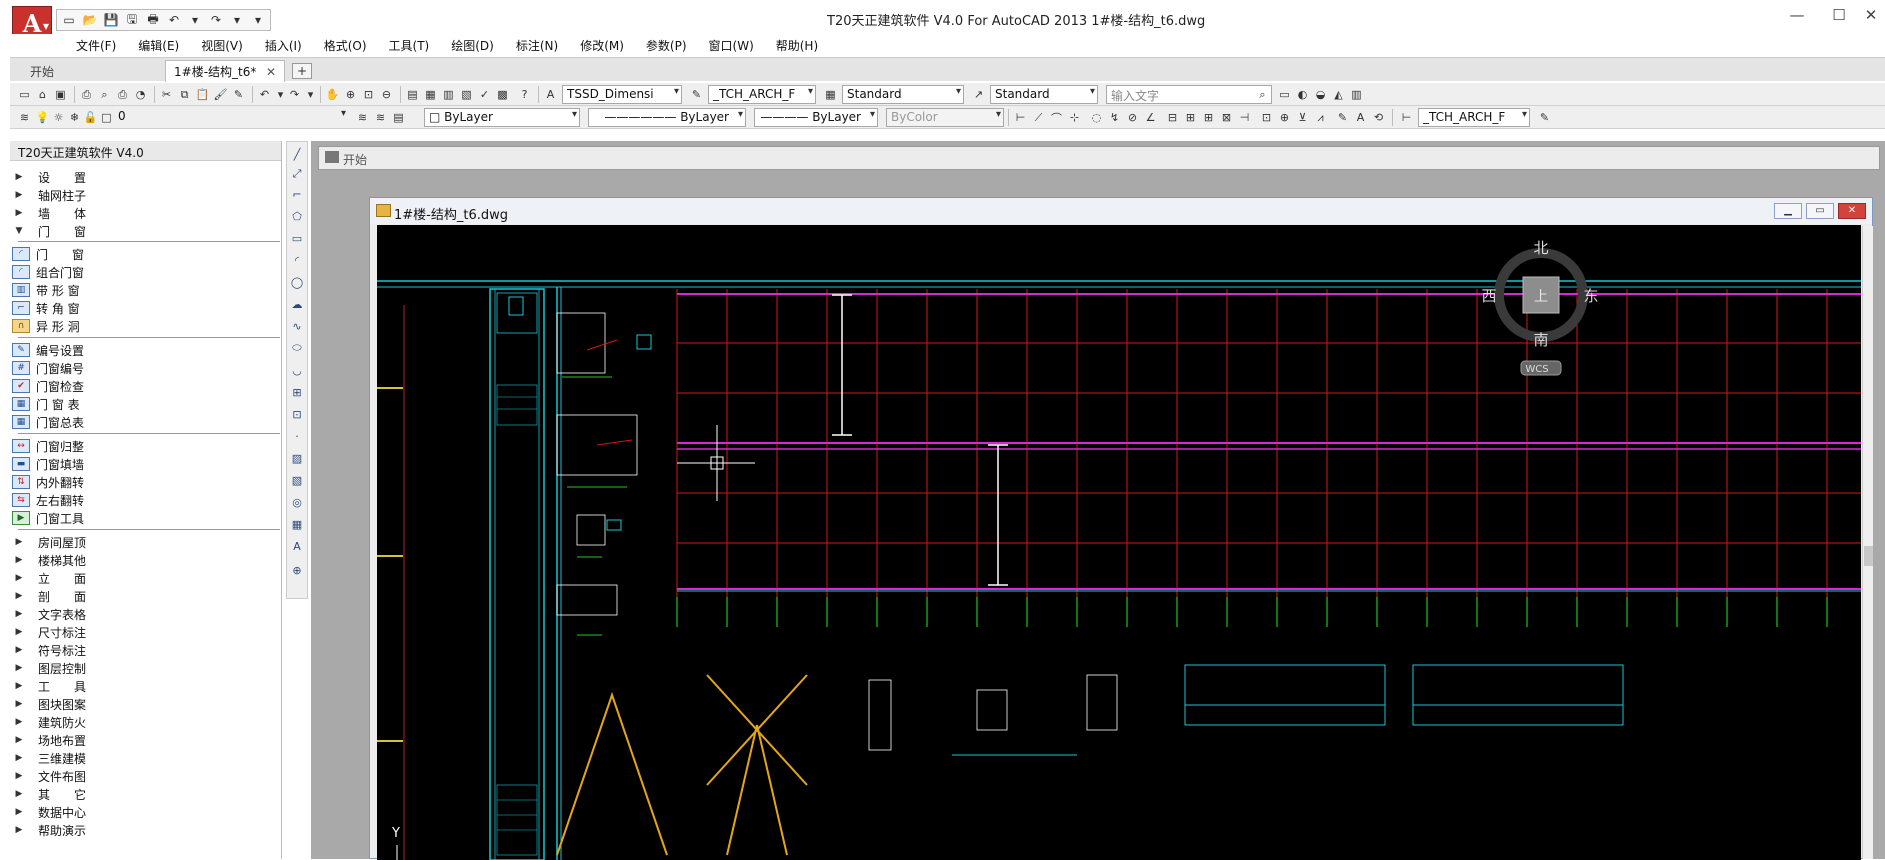 This screenshot has height=860, width=1885. Describe the element at coordinates (69, 20) in the screenshot. I see `new-file-icon: ▭` at that location.